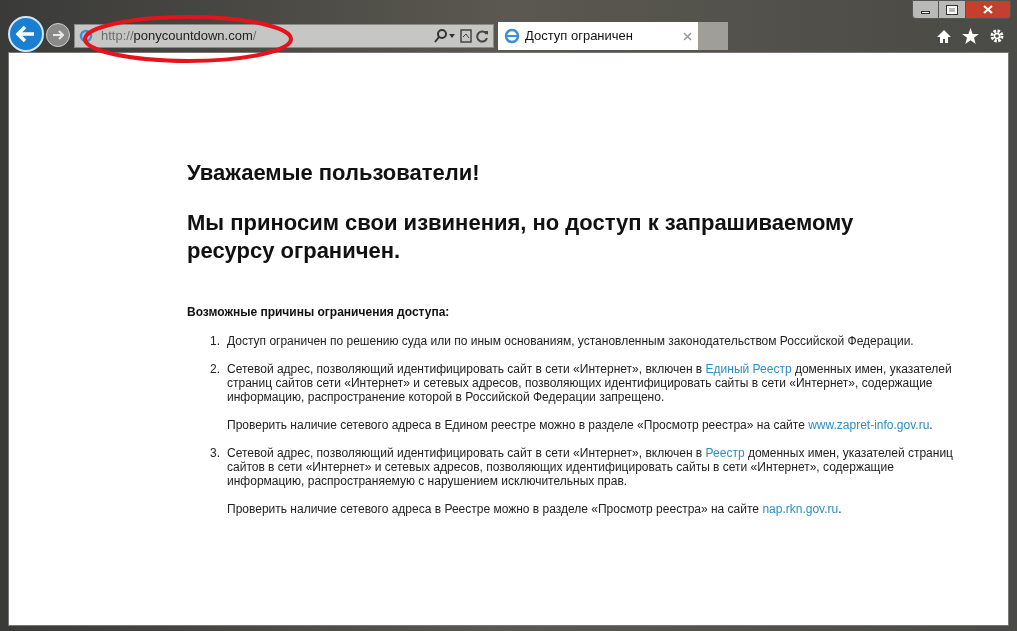 This screenshot has width=1017, height=631. I want to click on list-number: 2., so click(215, 370).